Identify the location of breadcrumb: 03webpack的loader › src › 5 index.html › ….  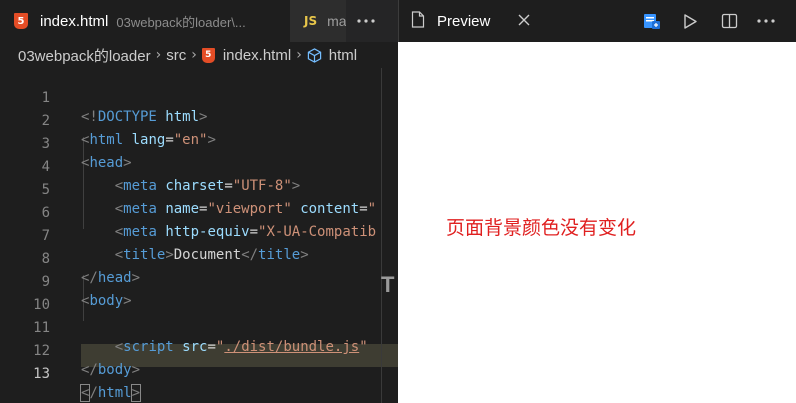
(199, 55).